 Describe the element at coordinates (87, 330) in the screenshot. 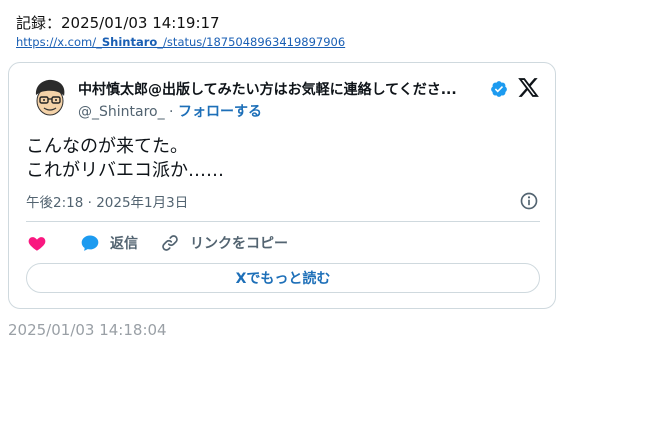

I see `saved-timestamp: 2025/01/03 14:18:04` at that location.